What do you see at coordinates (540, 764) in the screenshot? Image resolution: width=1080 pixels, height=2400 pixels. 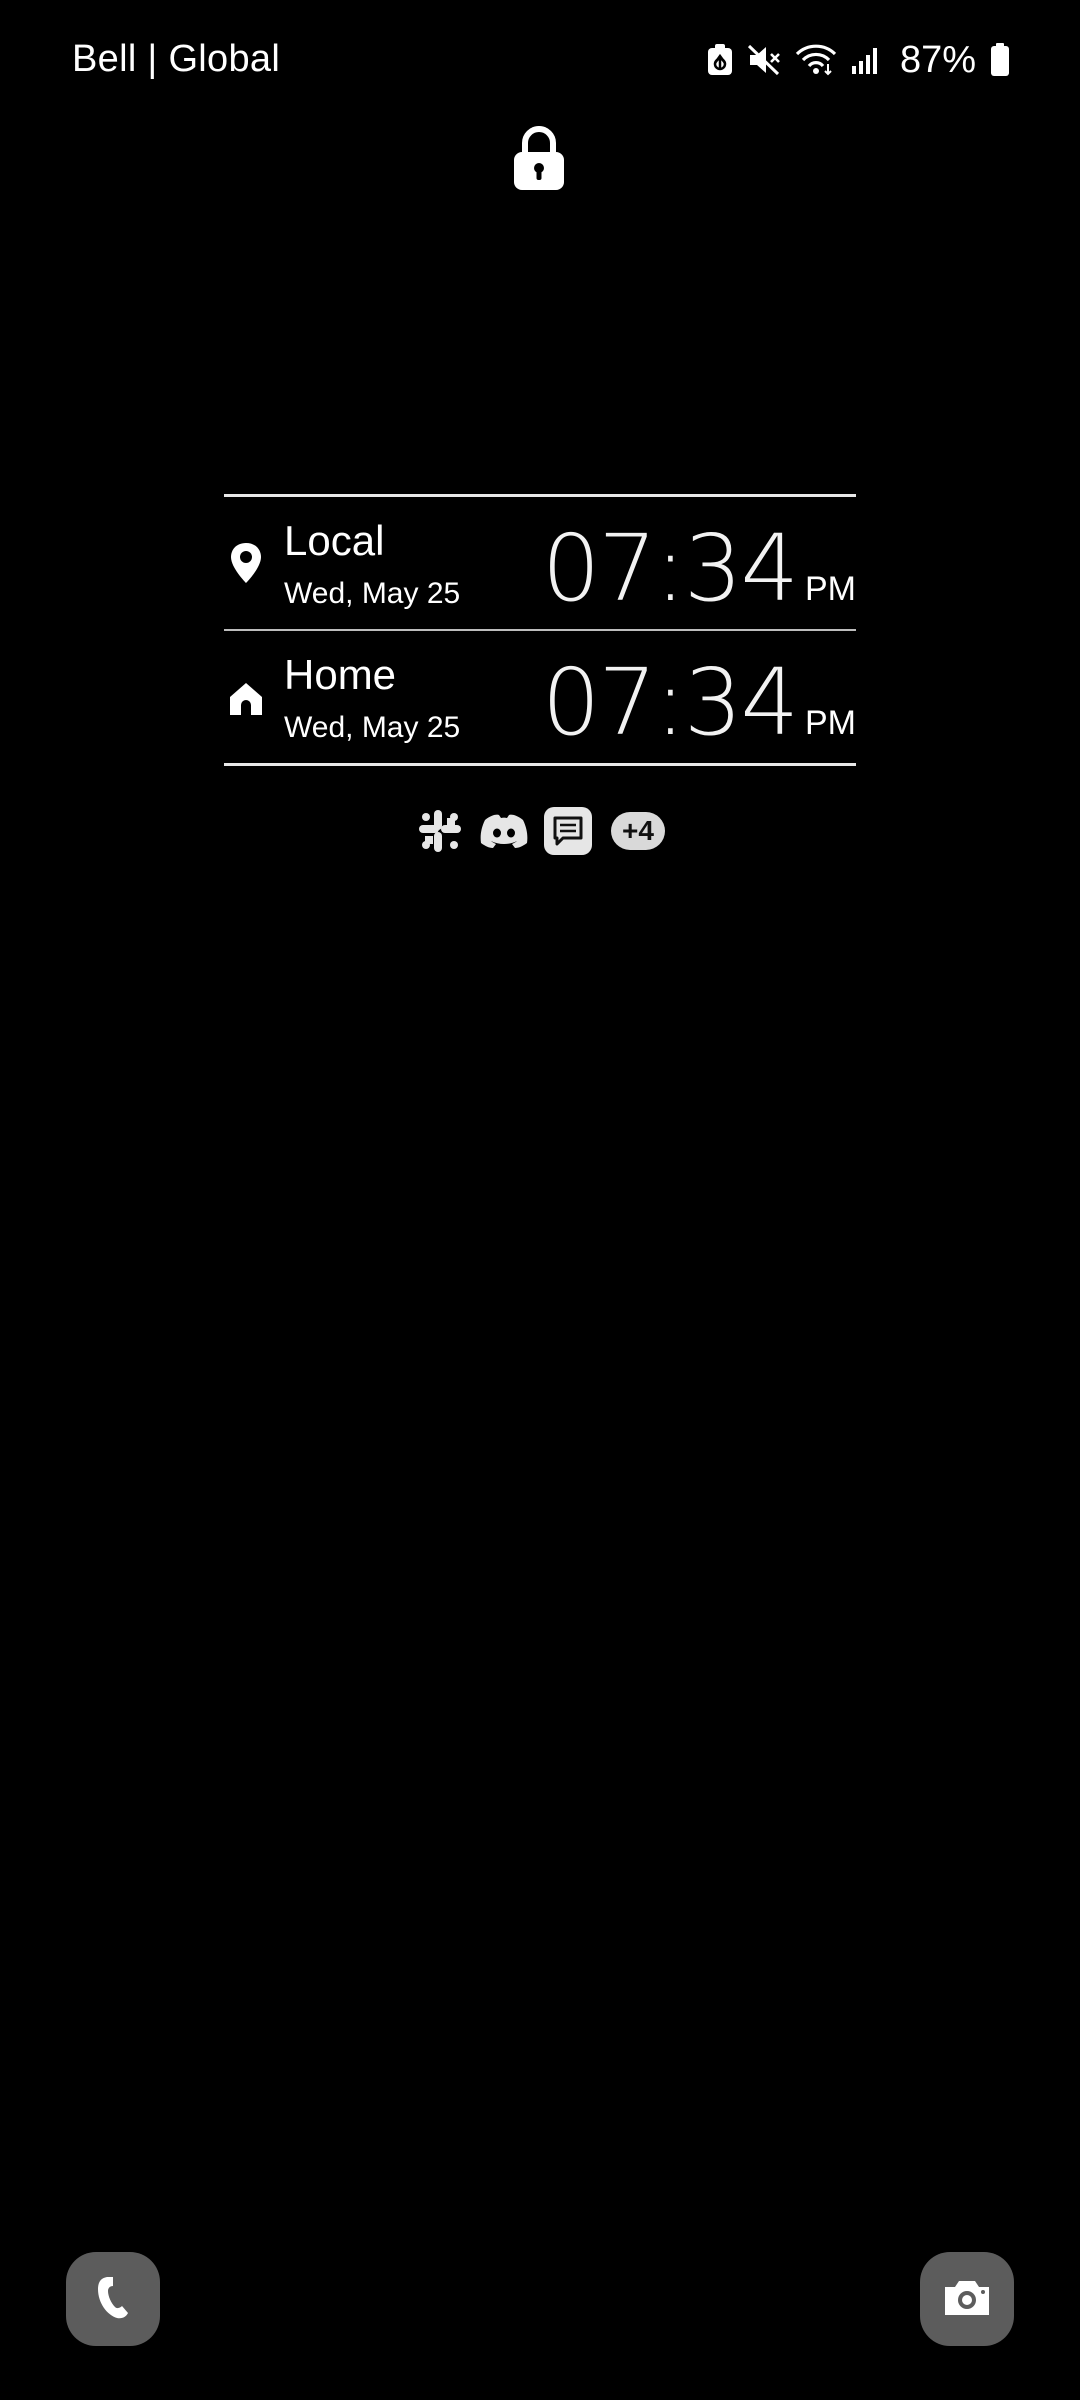 I see `divider` at bounding box center [540, 764].